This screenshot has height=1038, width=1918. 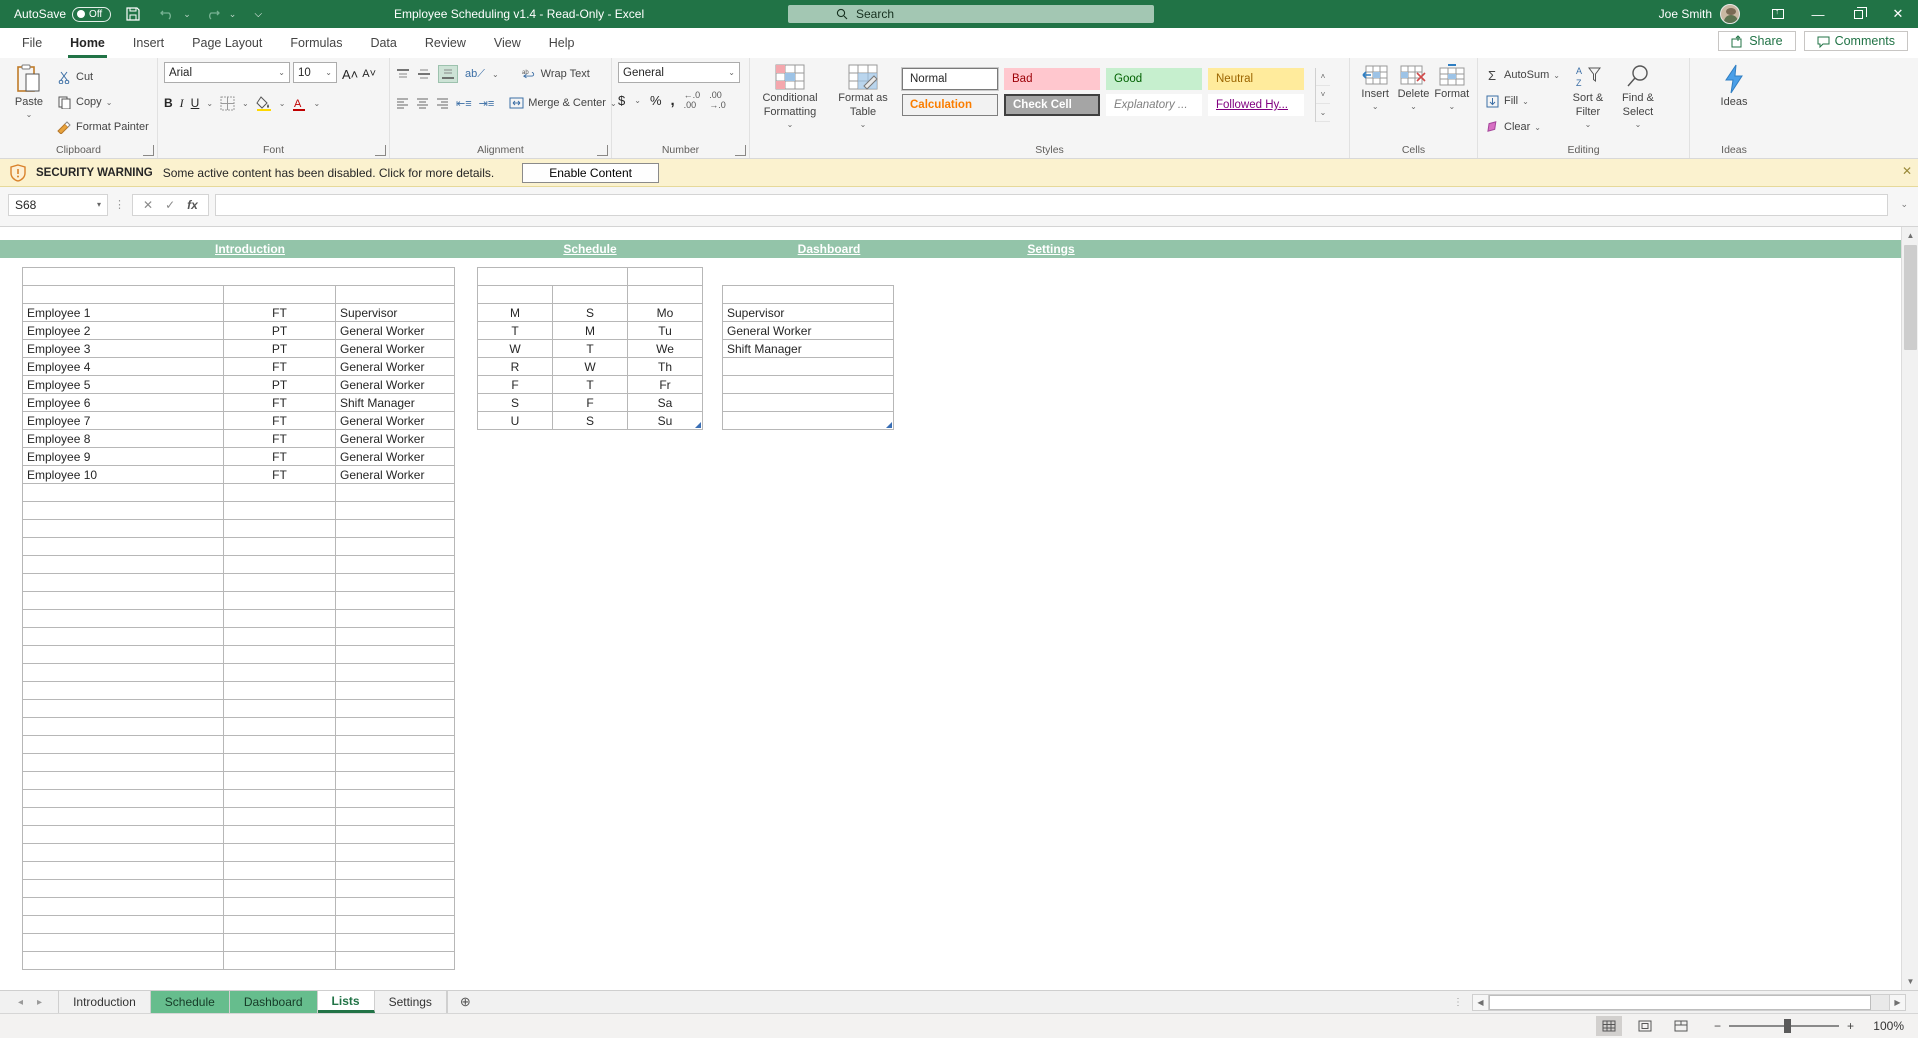 I want to click on table-row: Employee 10 FT General Worker, so click(x=238, y=474).